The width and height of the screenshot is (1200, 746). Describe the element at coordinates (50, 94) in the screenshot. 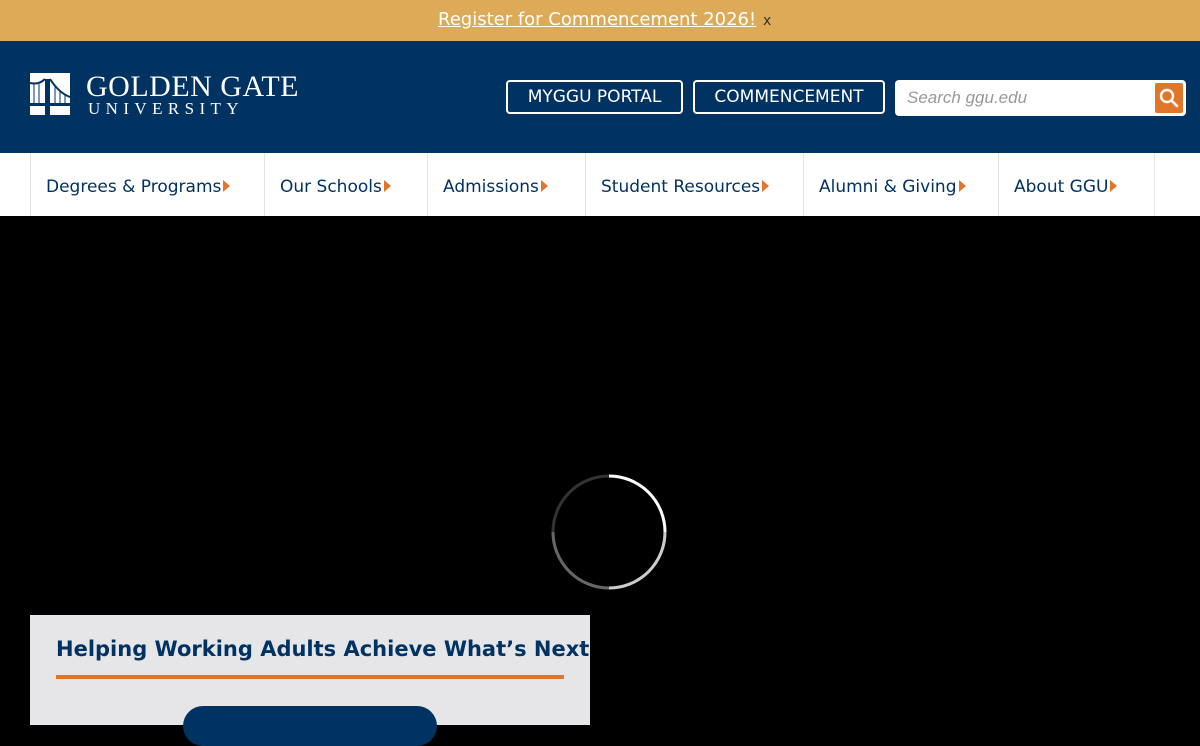

I see `golden-gate-bridge-icon` at that location.